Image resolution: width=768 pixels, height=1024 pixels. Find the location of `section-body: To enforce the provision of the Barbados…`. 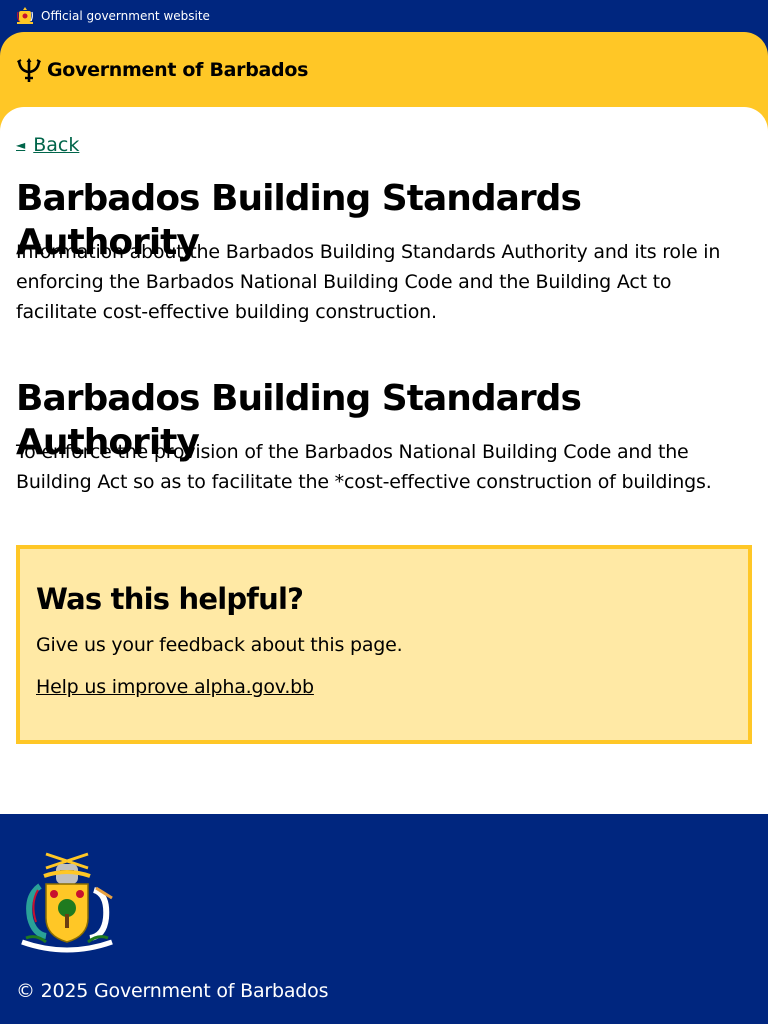

section-body: To enforce the provision of the Barbados… is located at coordinates (364, 467).